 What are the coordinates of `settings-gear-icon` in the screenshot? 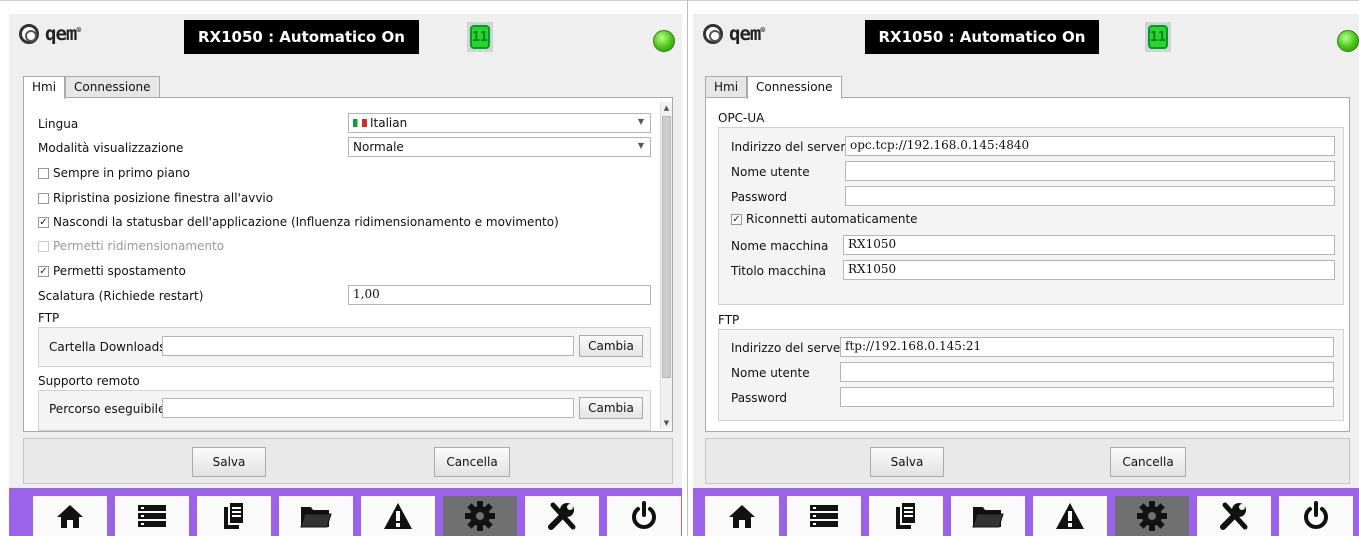 It's located at (480, 516).